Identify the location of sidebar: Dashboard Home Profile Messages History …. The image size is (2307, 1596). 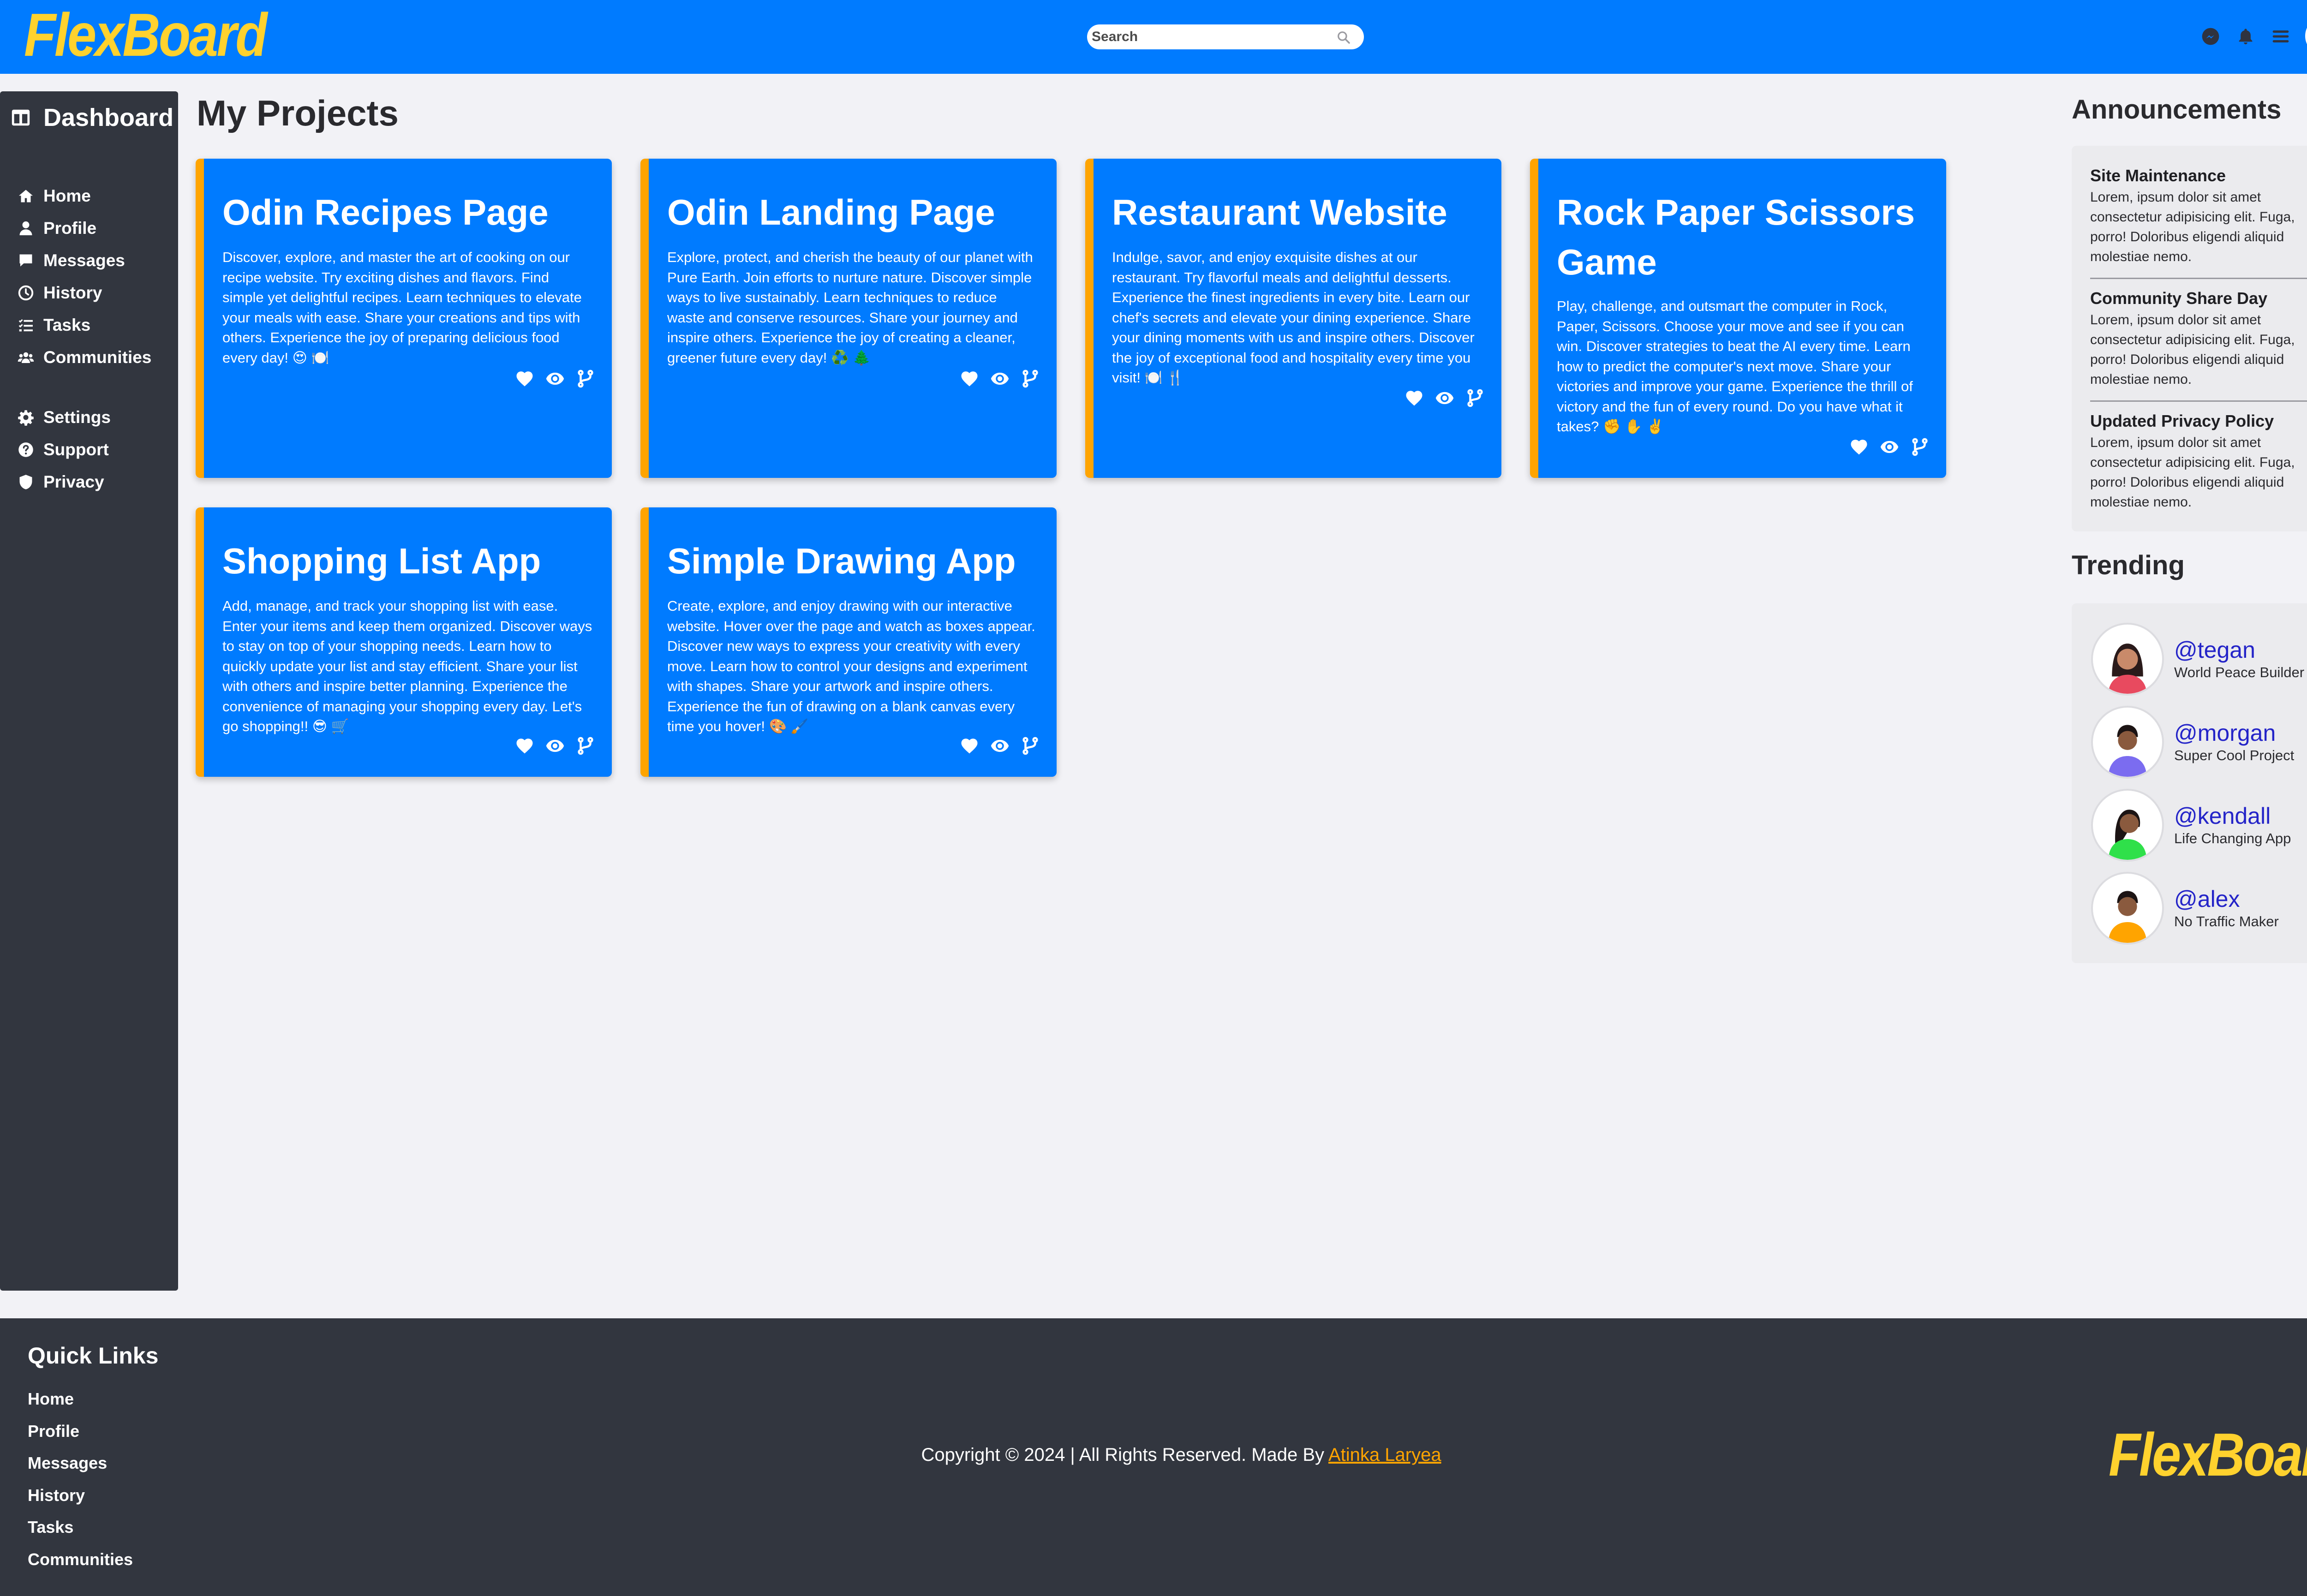
(89, 691).